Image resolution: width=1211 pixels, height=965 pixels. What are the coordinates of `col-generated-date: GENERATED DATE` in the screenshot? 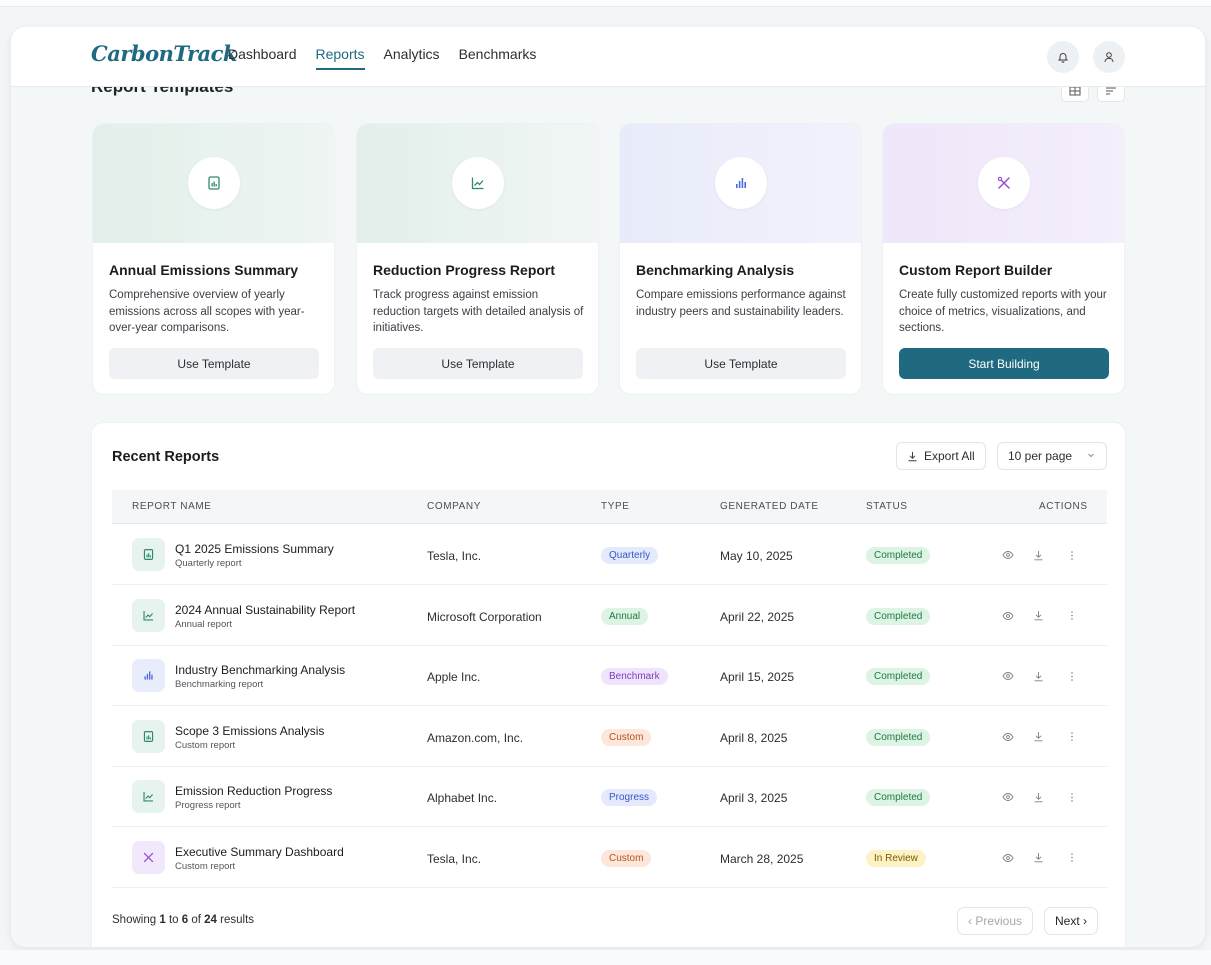 It's located at (769, 506).